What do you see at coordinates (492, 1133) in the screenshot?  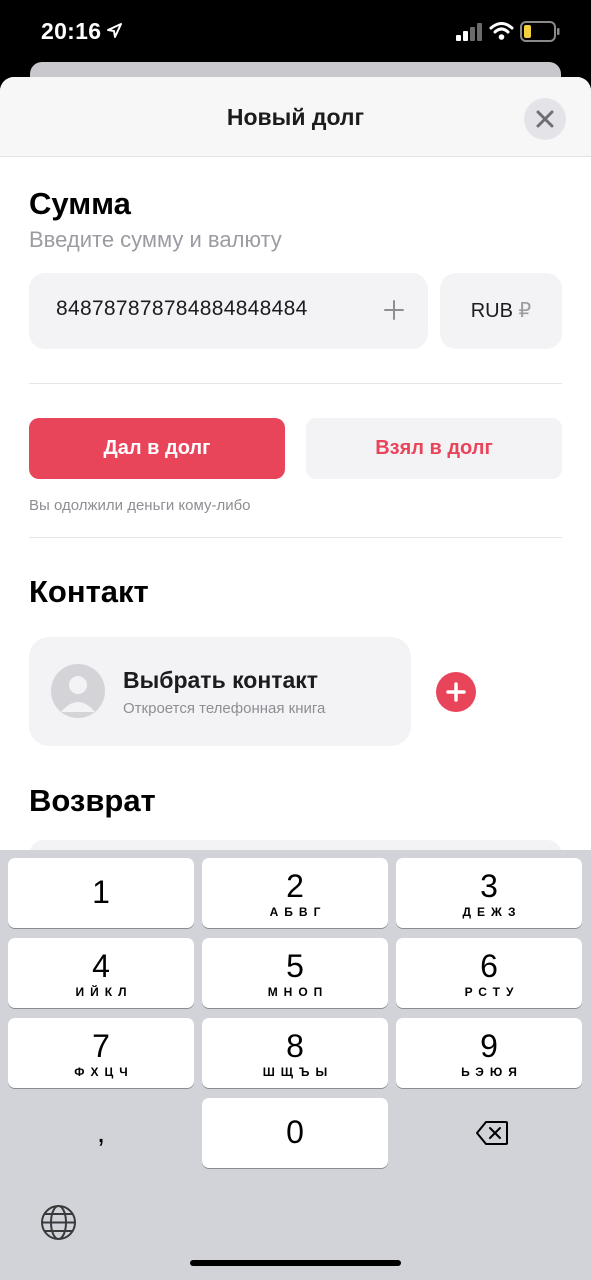 I see `backspace-icon` at bounding box center [492, 1133].